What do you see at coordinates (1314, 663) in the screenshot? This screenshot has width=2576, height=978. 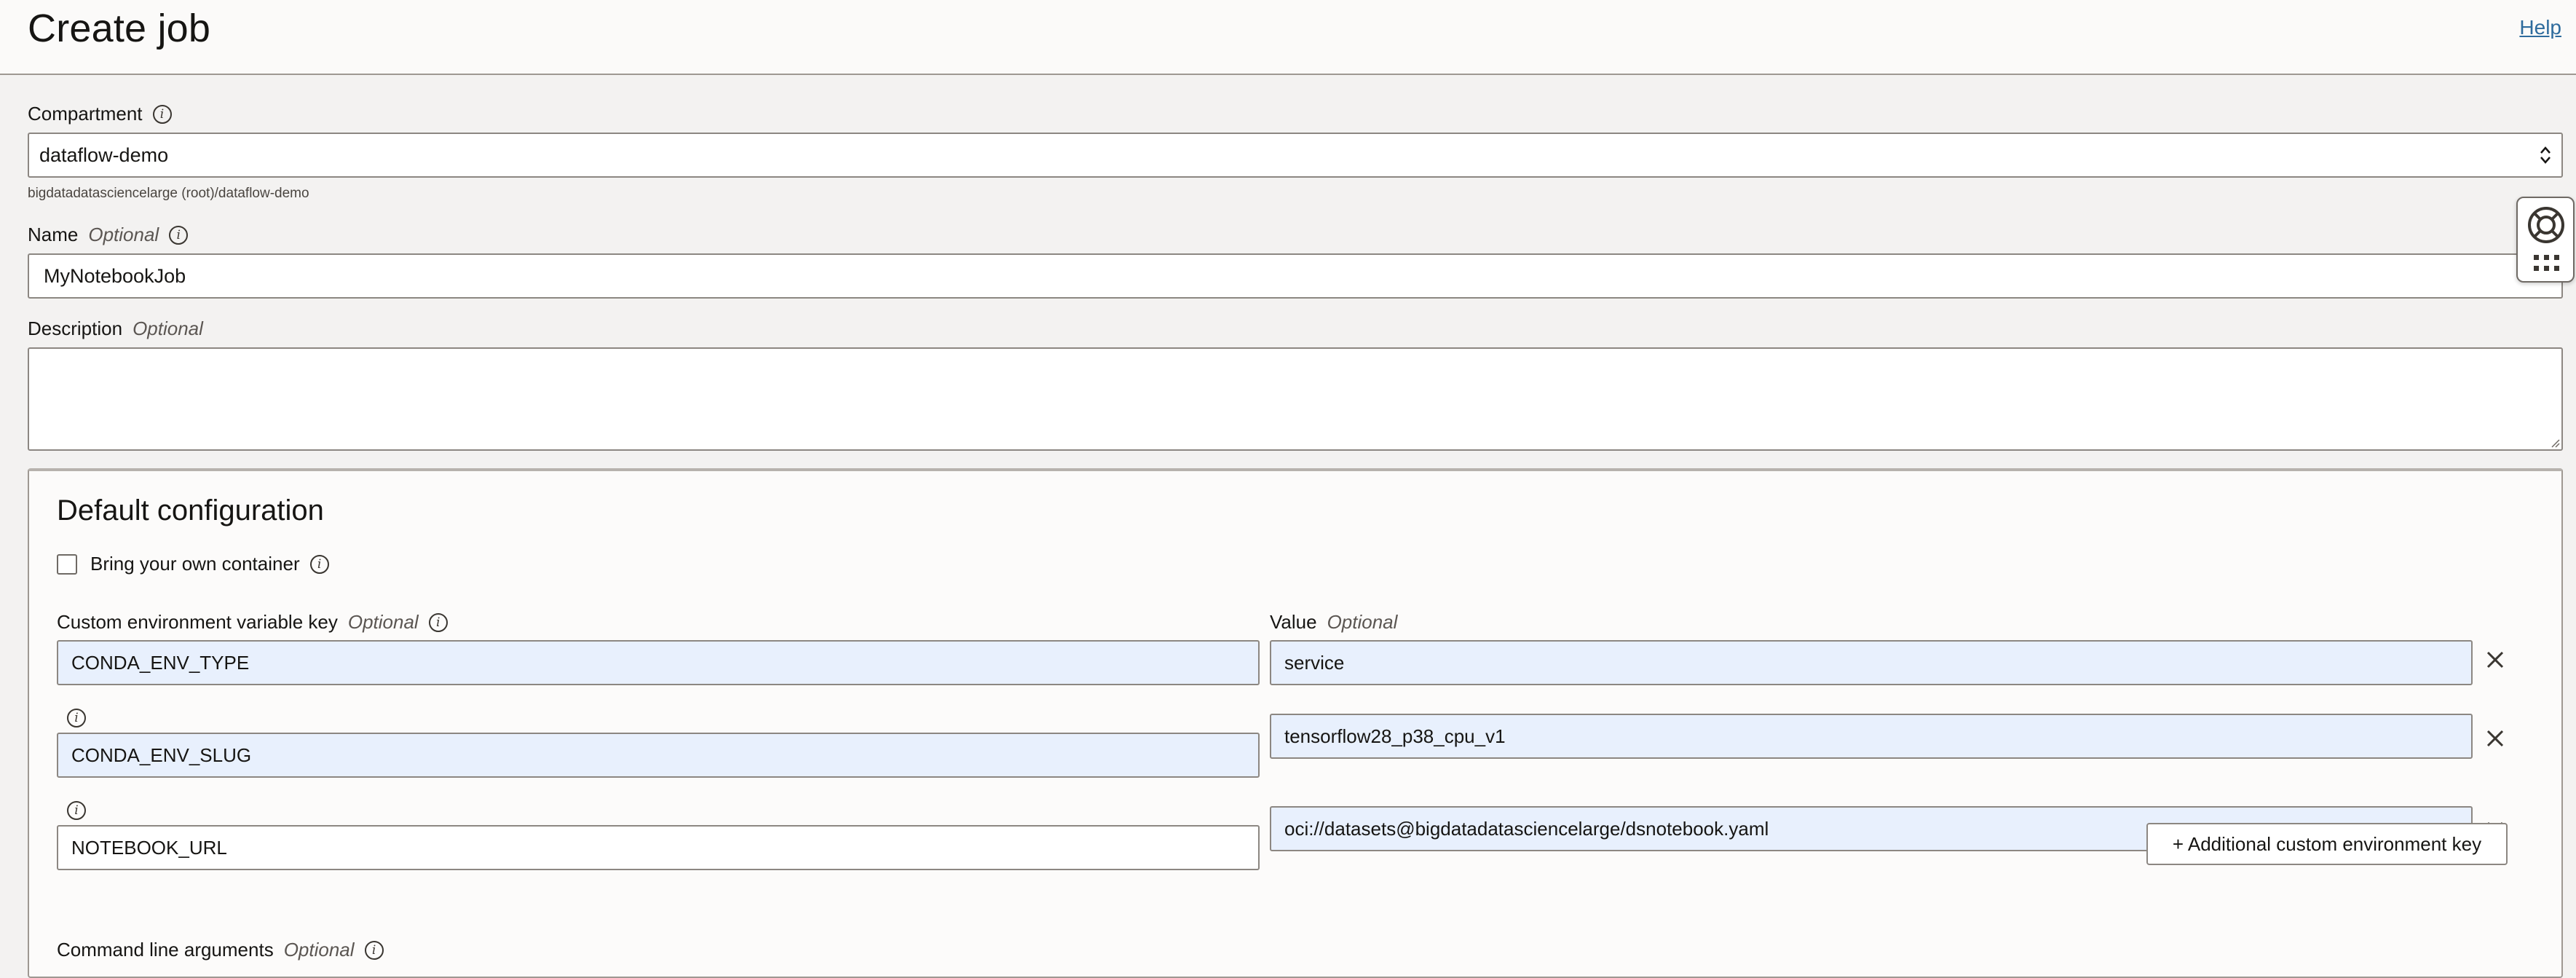 I see `env-value-value-1: service` at bounding box center [1314, 663].